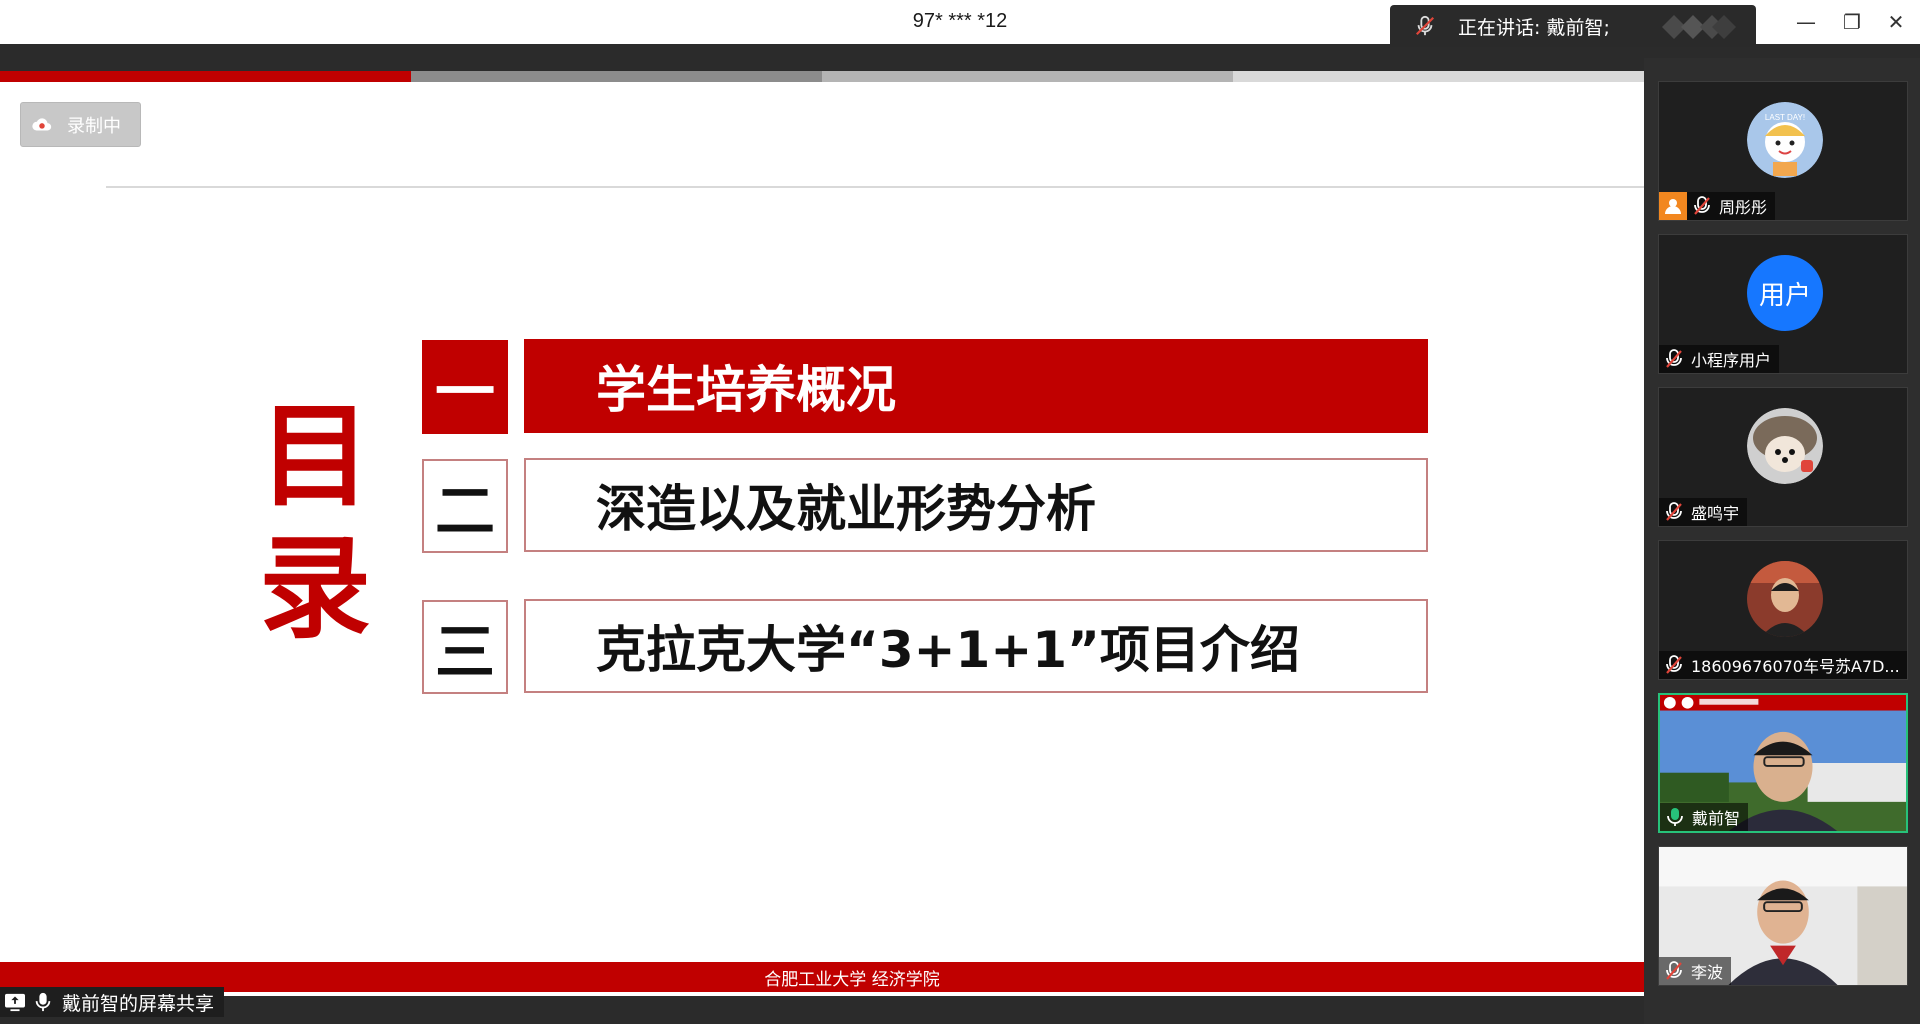  Describe the element at coordinates (852, 979) in the screenshot. I see `slide-footer-text: 合肥工业大学 经济学院` at that location.